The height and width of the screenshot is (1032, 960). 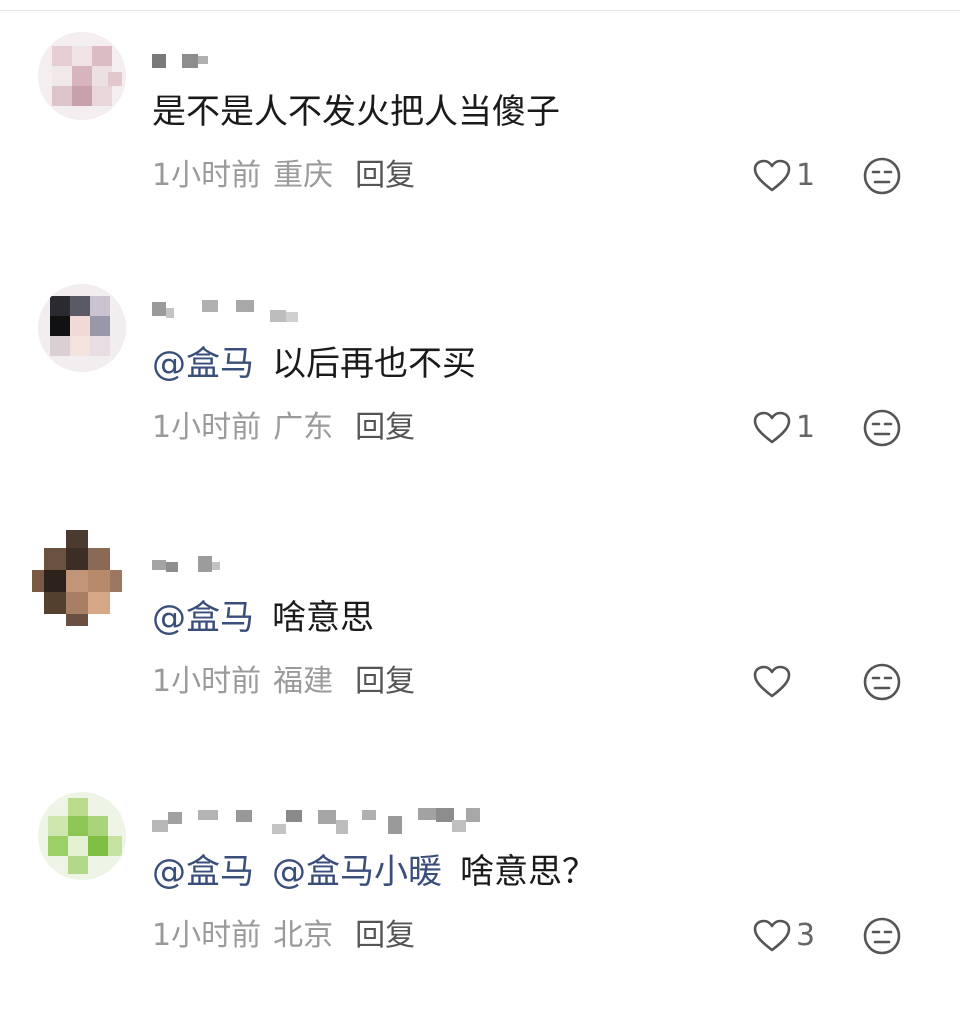 I want to click on comment-text: @盒马 以后再也不买, so click(x=314, y=364).